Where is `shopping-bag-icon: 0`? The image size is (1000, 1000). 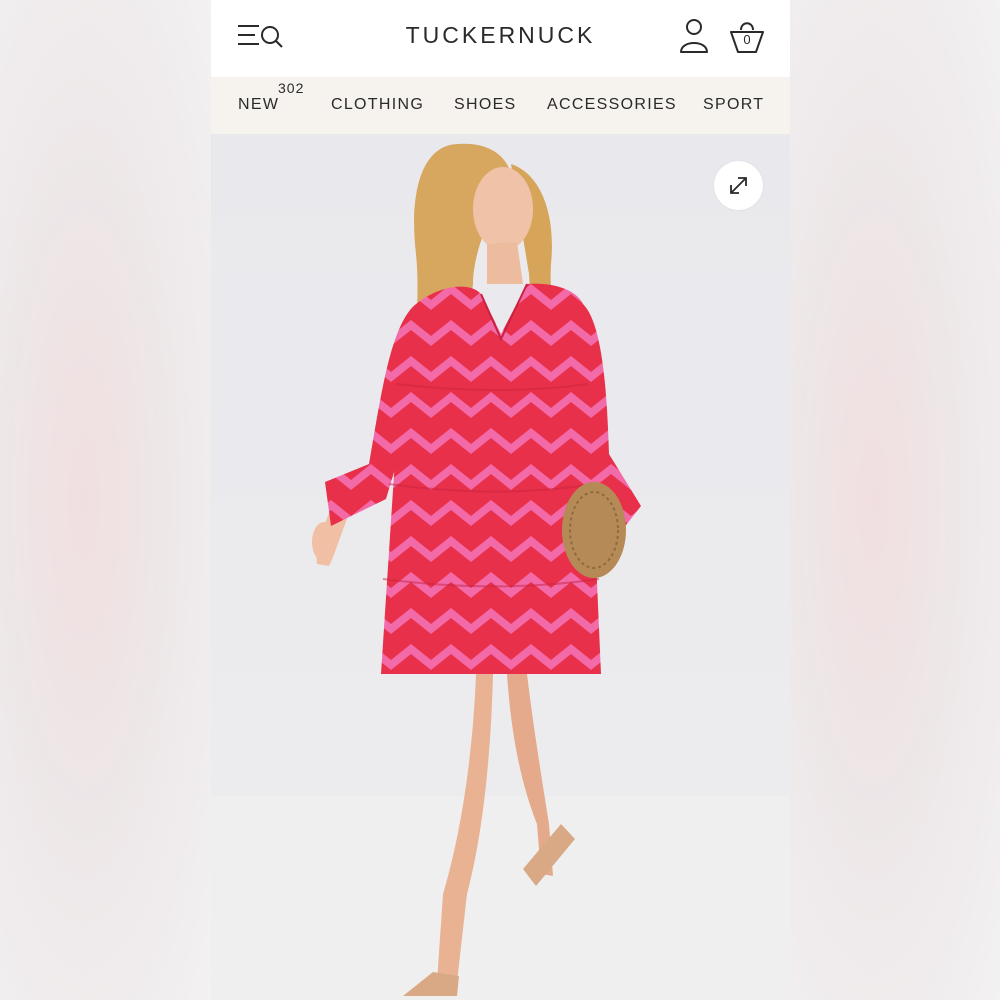
shopping-bag-icon: 0 is located at coordinates (747, 37).